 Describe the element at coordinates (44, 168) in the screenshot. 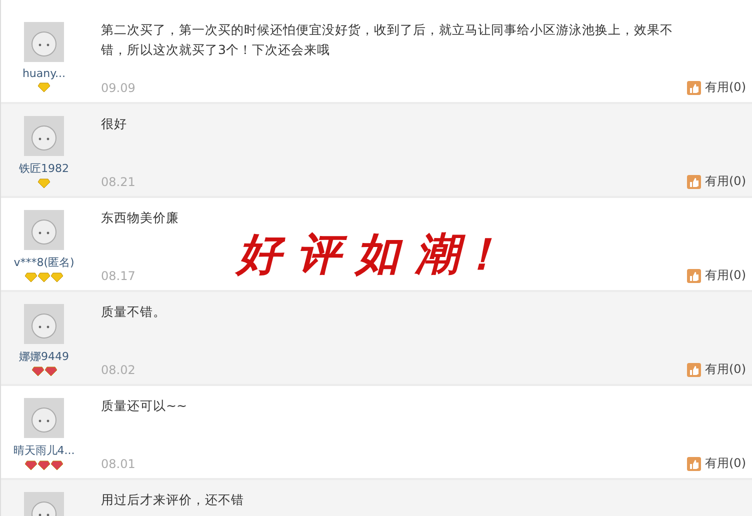

I see `user-name: 铁匠1982` at that location.